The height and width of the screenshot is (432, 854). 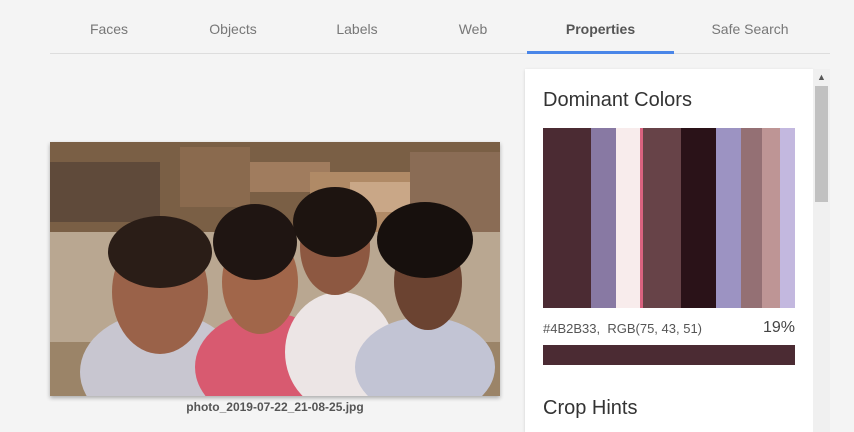 What do you see at coordinates (750, 26) in the screenshot?
I see `tab-safe-search: Safe Search` at bounding box center [750, 26].